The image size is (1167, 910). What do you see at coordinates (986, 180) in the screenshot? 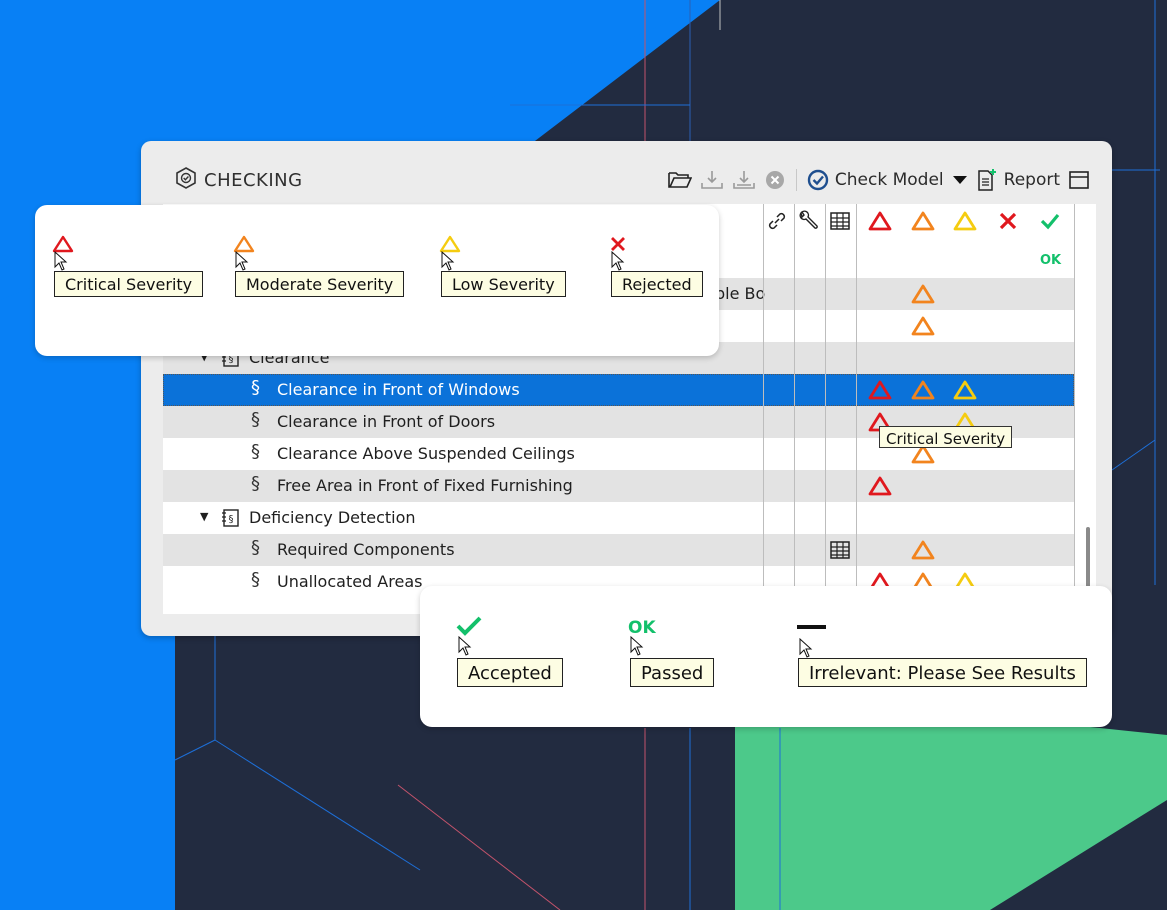
I see `report-icon` at bounding box center [986, 180].